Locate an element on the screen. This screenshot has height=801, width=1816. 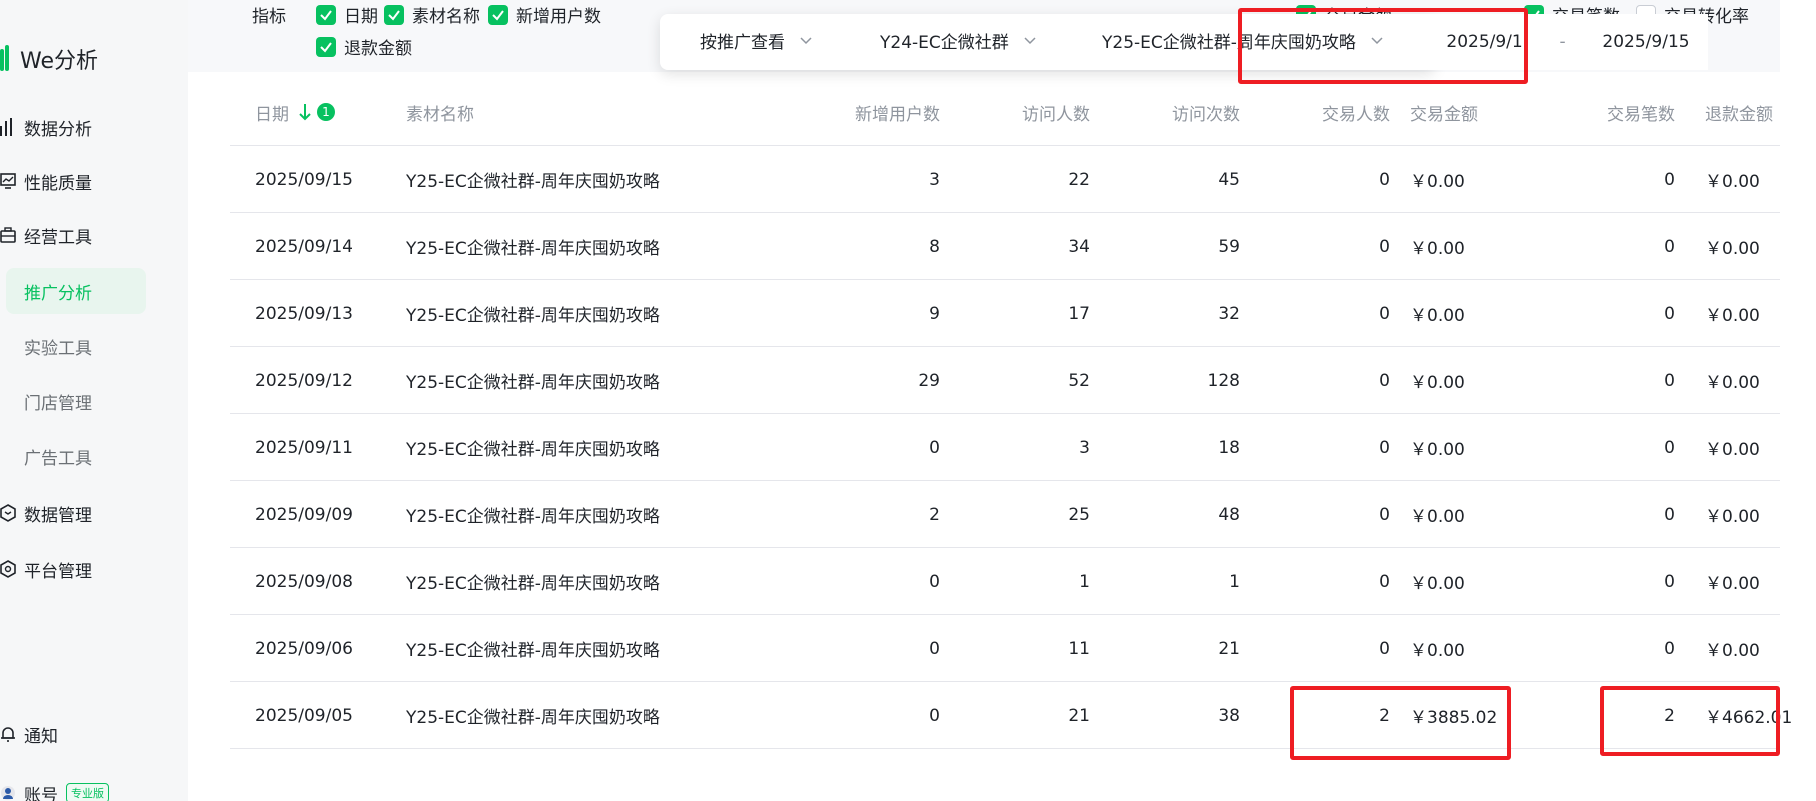
column-header-material-name: 素材名称 is located at coordinates (440, 112).